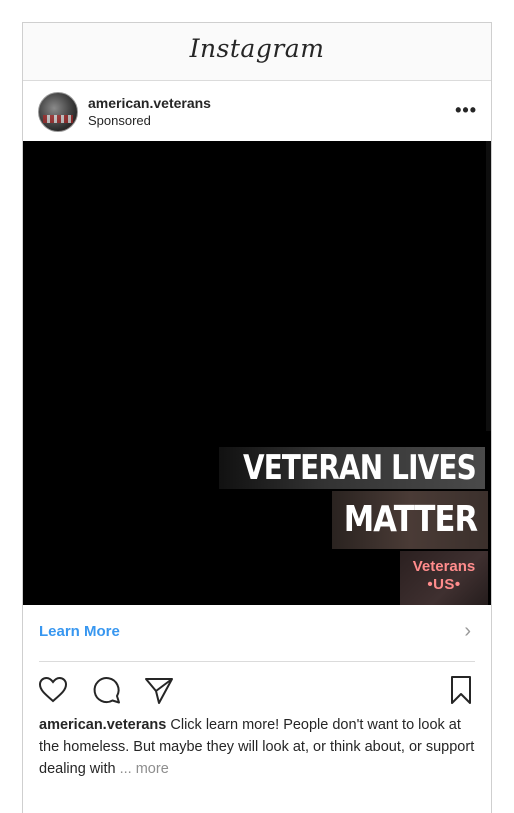 This screenshot has width=514, height=813. Describe the element at coordinates (257, 48) in the screenshot. I see `instagram-logo: Instagram` at that location.